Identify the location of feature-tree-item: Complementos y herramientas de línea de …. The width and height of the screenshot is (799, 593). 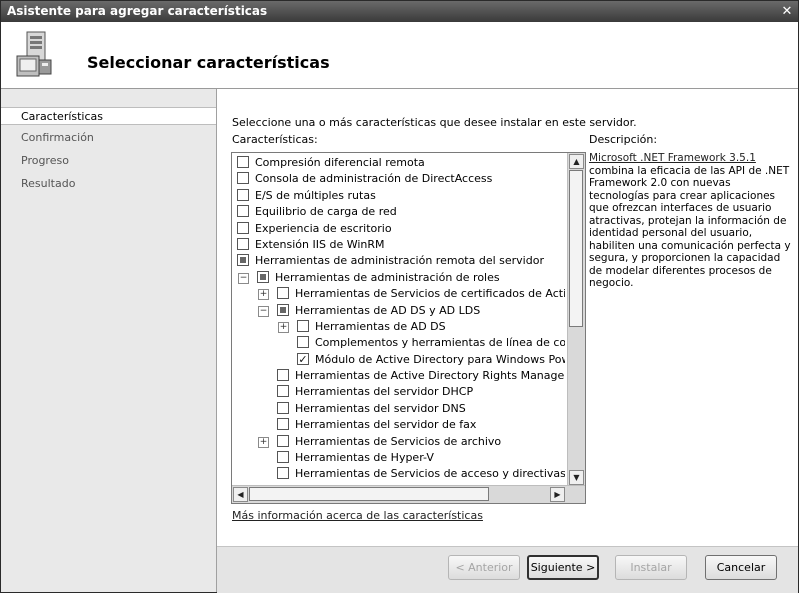
(398, 343).